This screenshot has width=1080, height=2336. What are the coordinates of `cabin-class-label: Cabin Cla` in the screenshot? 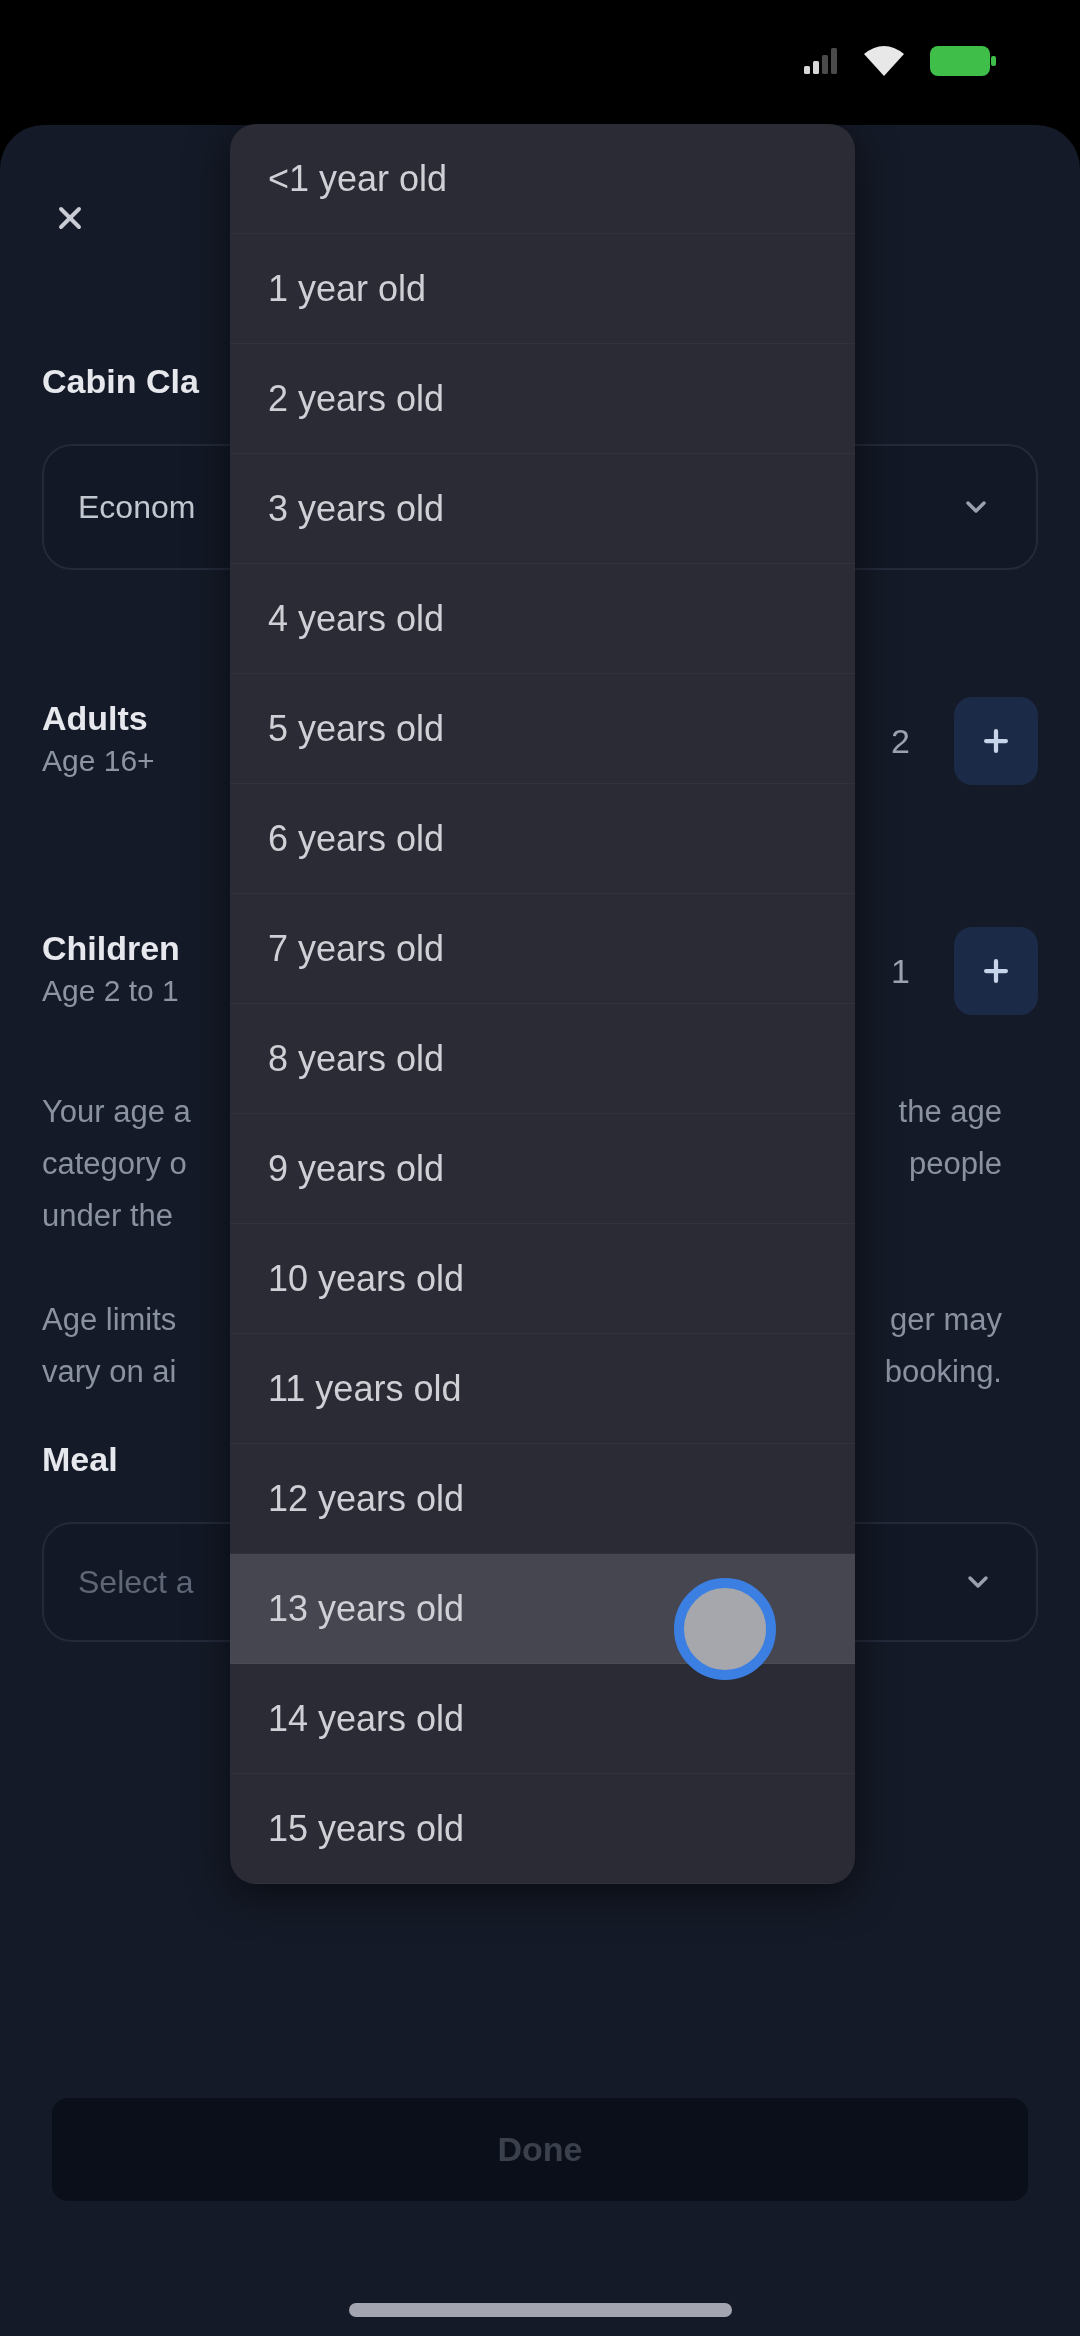 It's located at (120, 381).